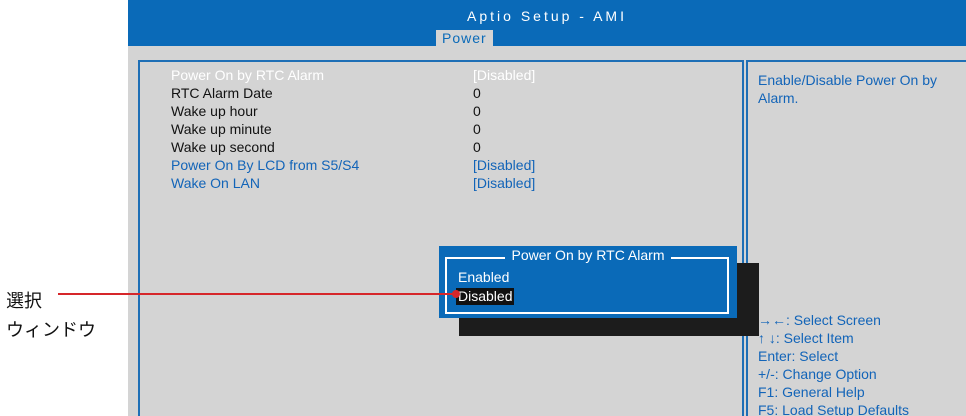  Describe the element at coordinates (258, 294) in the screenshot. I see `callout-line` at that location.